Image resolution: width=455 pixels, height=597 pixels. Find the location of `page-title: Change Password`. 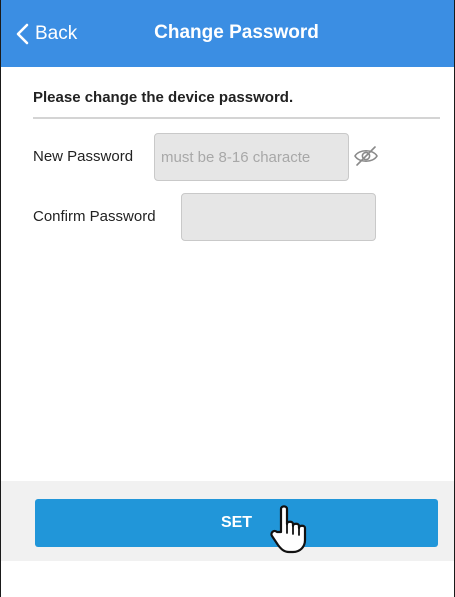

page-title: Change Password is located at coordinates (236, 32).